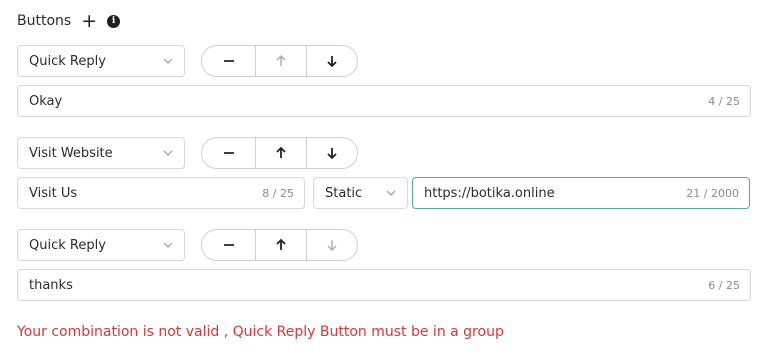 The image size is (767, 361). Describe the element at coordinates (44, 21) in the screenshot. I see `section-title: Buttons` at that location.